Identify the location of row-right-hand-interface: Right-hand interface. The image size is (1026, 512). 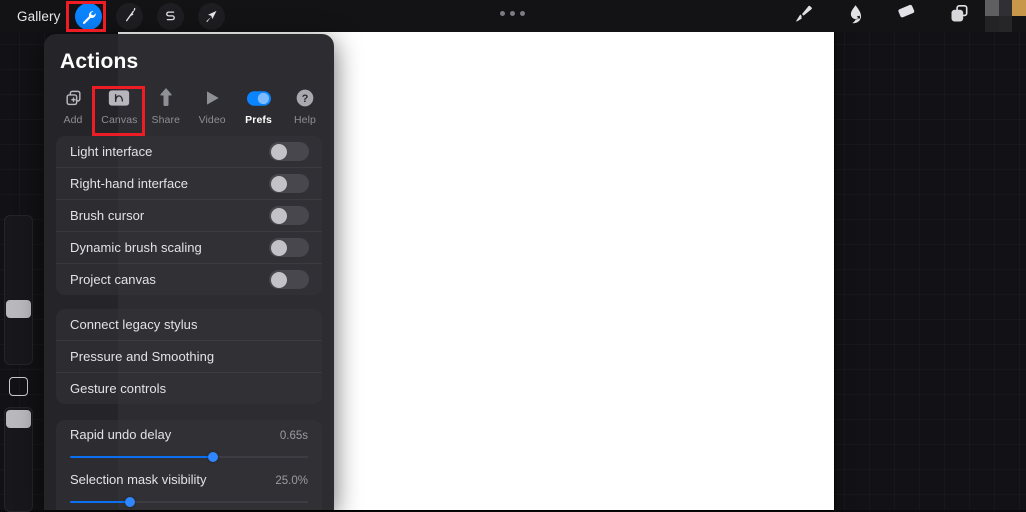
(189, 184).